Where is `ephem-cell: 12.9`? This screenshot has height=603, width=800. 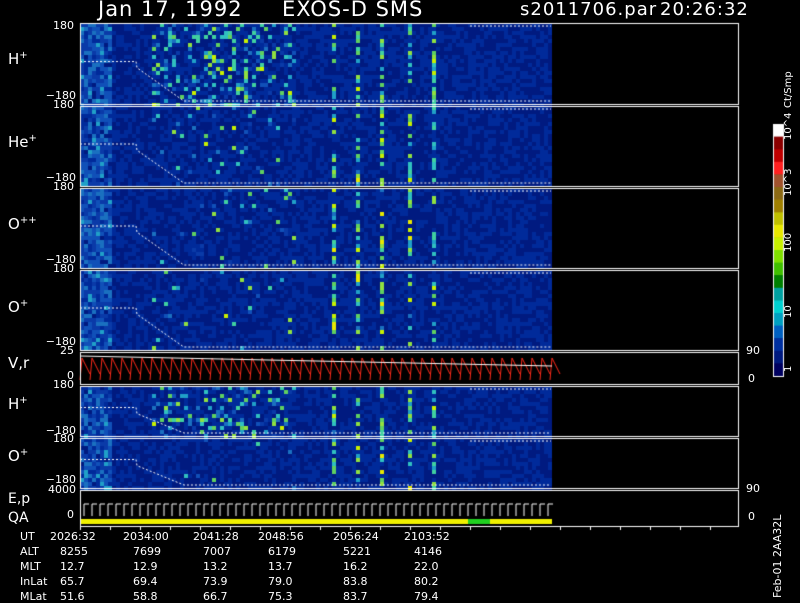
ephem-cell: 12.9 is located at coordinates (145, 566).